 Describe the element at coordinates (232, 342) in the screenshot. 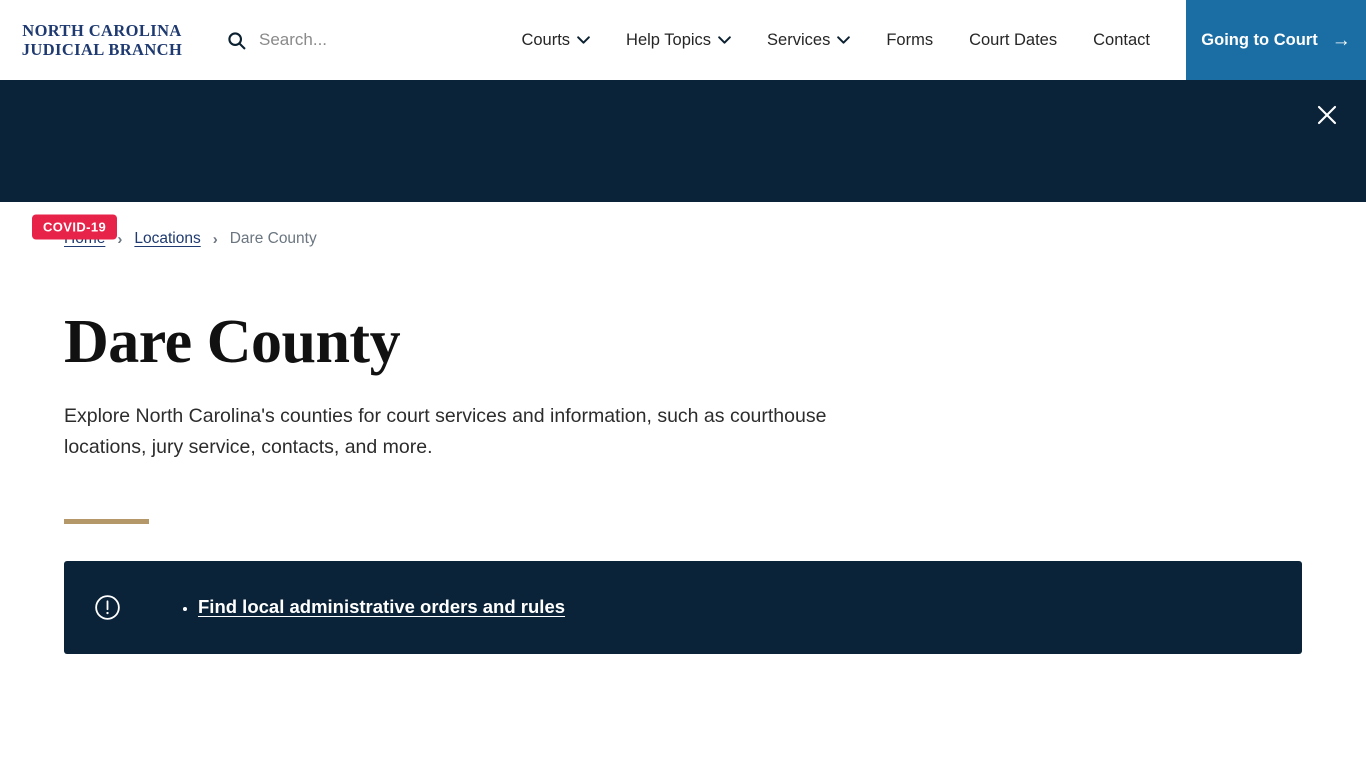

I see `page-title: Dare County` at that location.